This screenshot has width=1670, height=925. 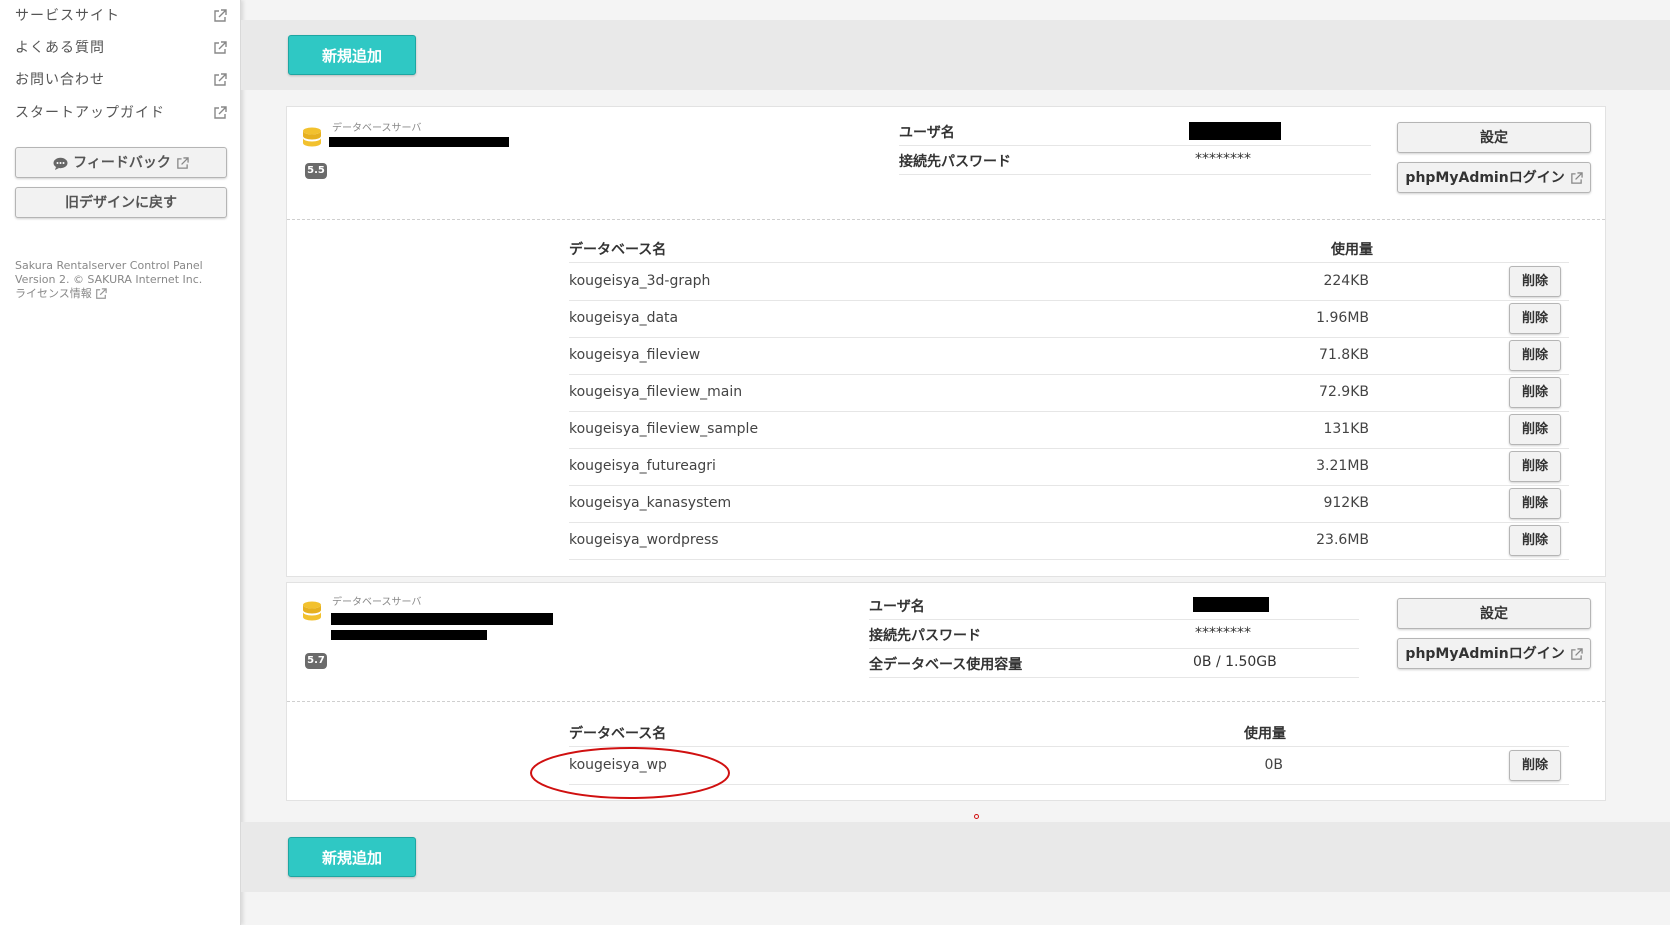 I want to click on table-row: kougeisya_data 1.96MB 削除, so click(x=1069, y=319).